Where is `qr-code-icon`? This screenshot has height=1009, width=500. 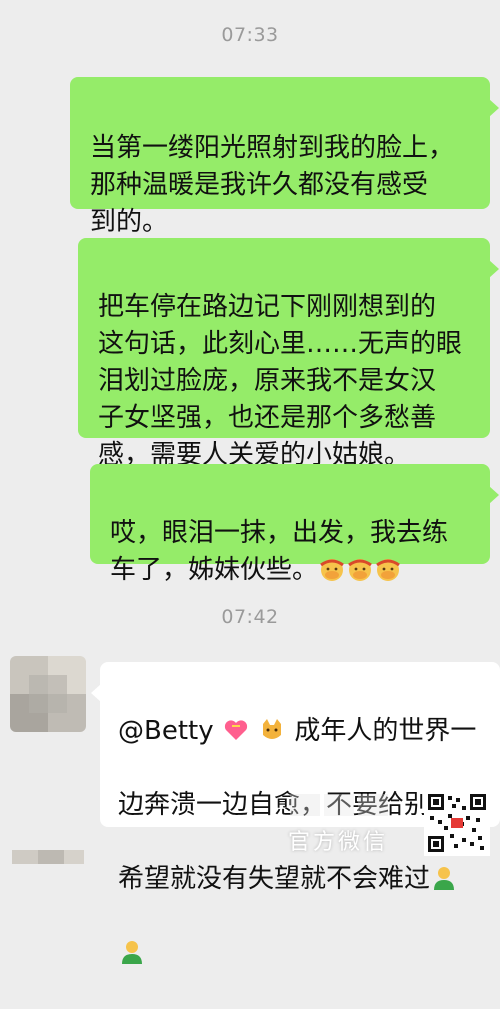 qr-code-icon is located at coordinates (457, 823).